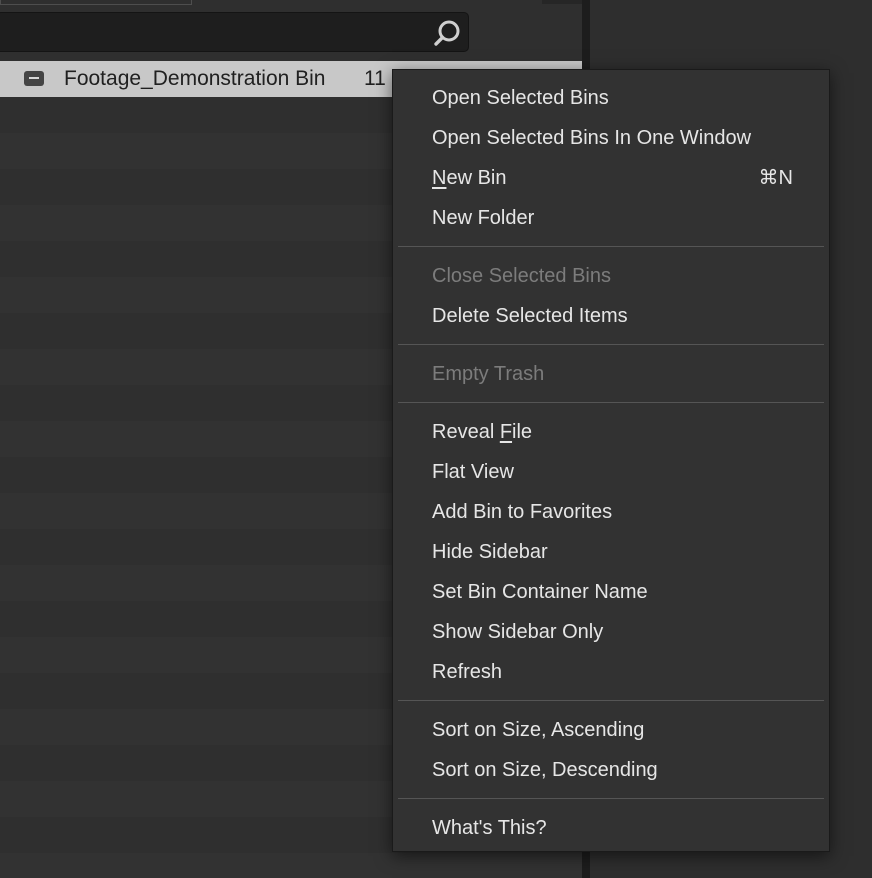  I want to click on menu-item-new-bin: New Bin ⌘N, so click(611, 178).